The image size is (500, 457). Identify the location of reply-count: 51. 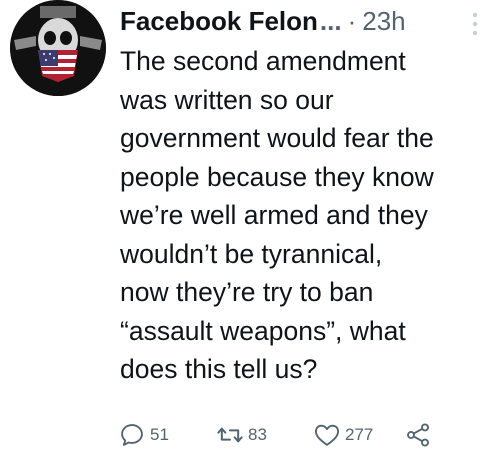
(159, 434).